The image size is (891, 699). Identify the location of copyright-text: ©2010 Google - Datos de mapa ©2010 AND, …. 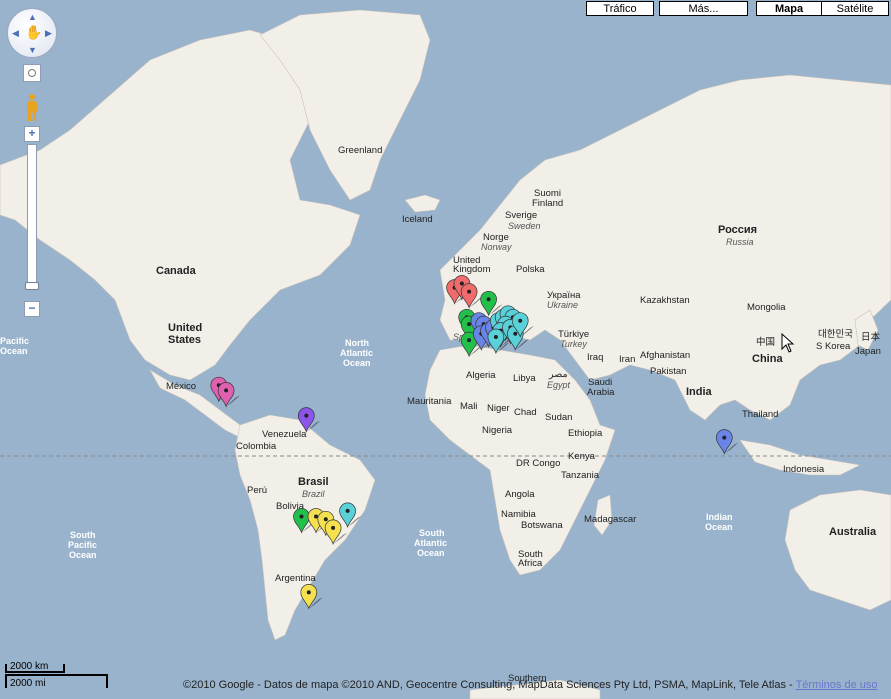
(530, 685).